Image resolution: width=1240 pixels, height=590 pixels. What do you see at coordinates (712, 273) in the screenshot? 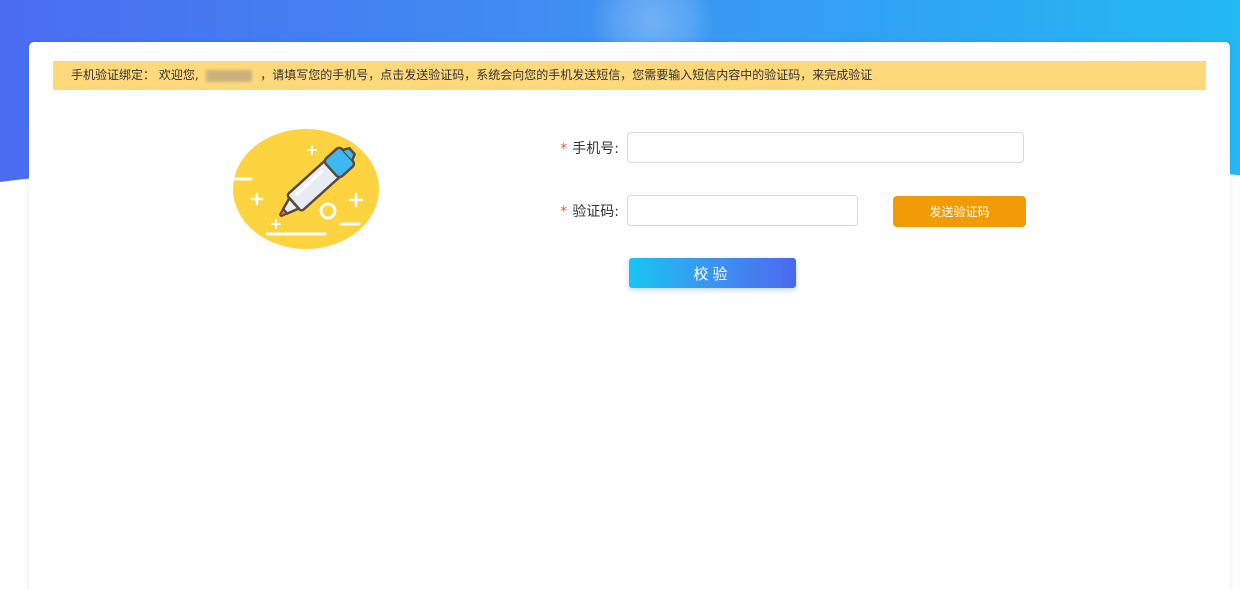
I see `verify-button: 校验` at bounding box center [712, 273].